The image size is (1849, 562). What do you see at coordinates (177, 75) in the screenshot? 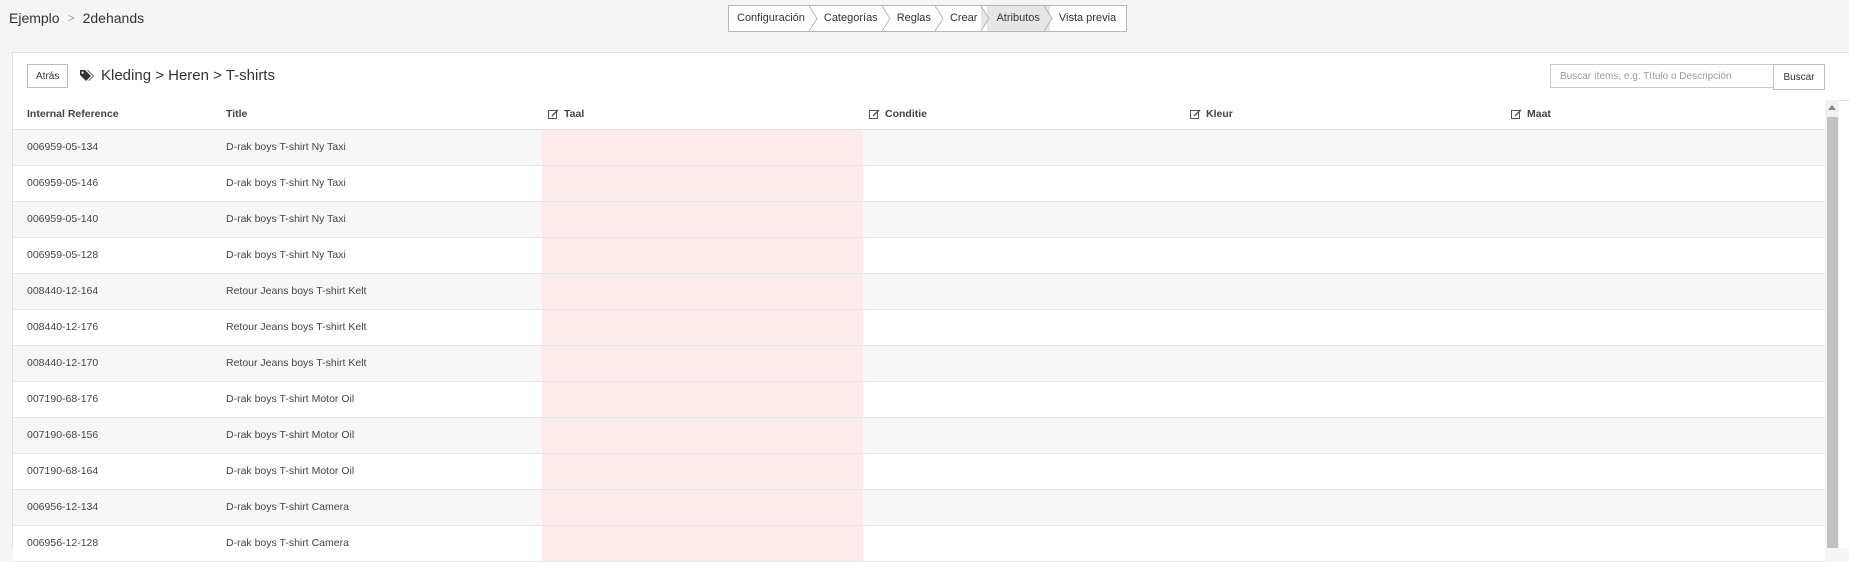
I see `category-path: Kleding > Heren > T-shirts` at bounding box center [177, 75].